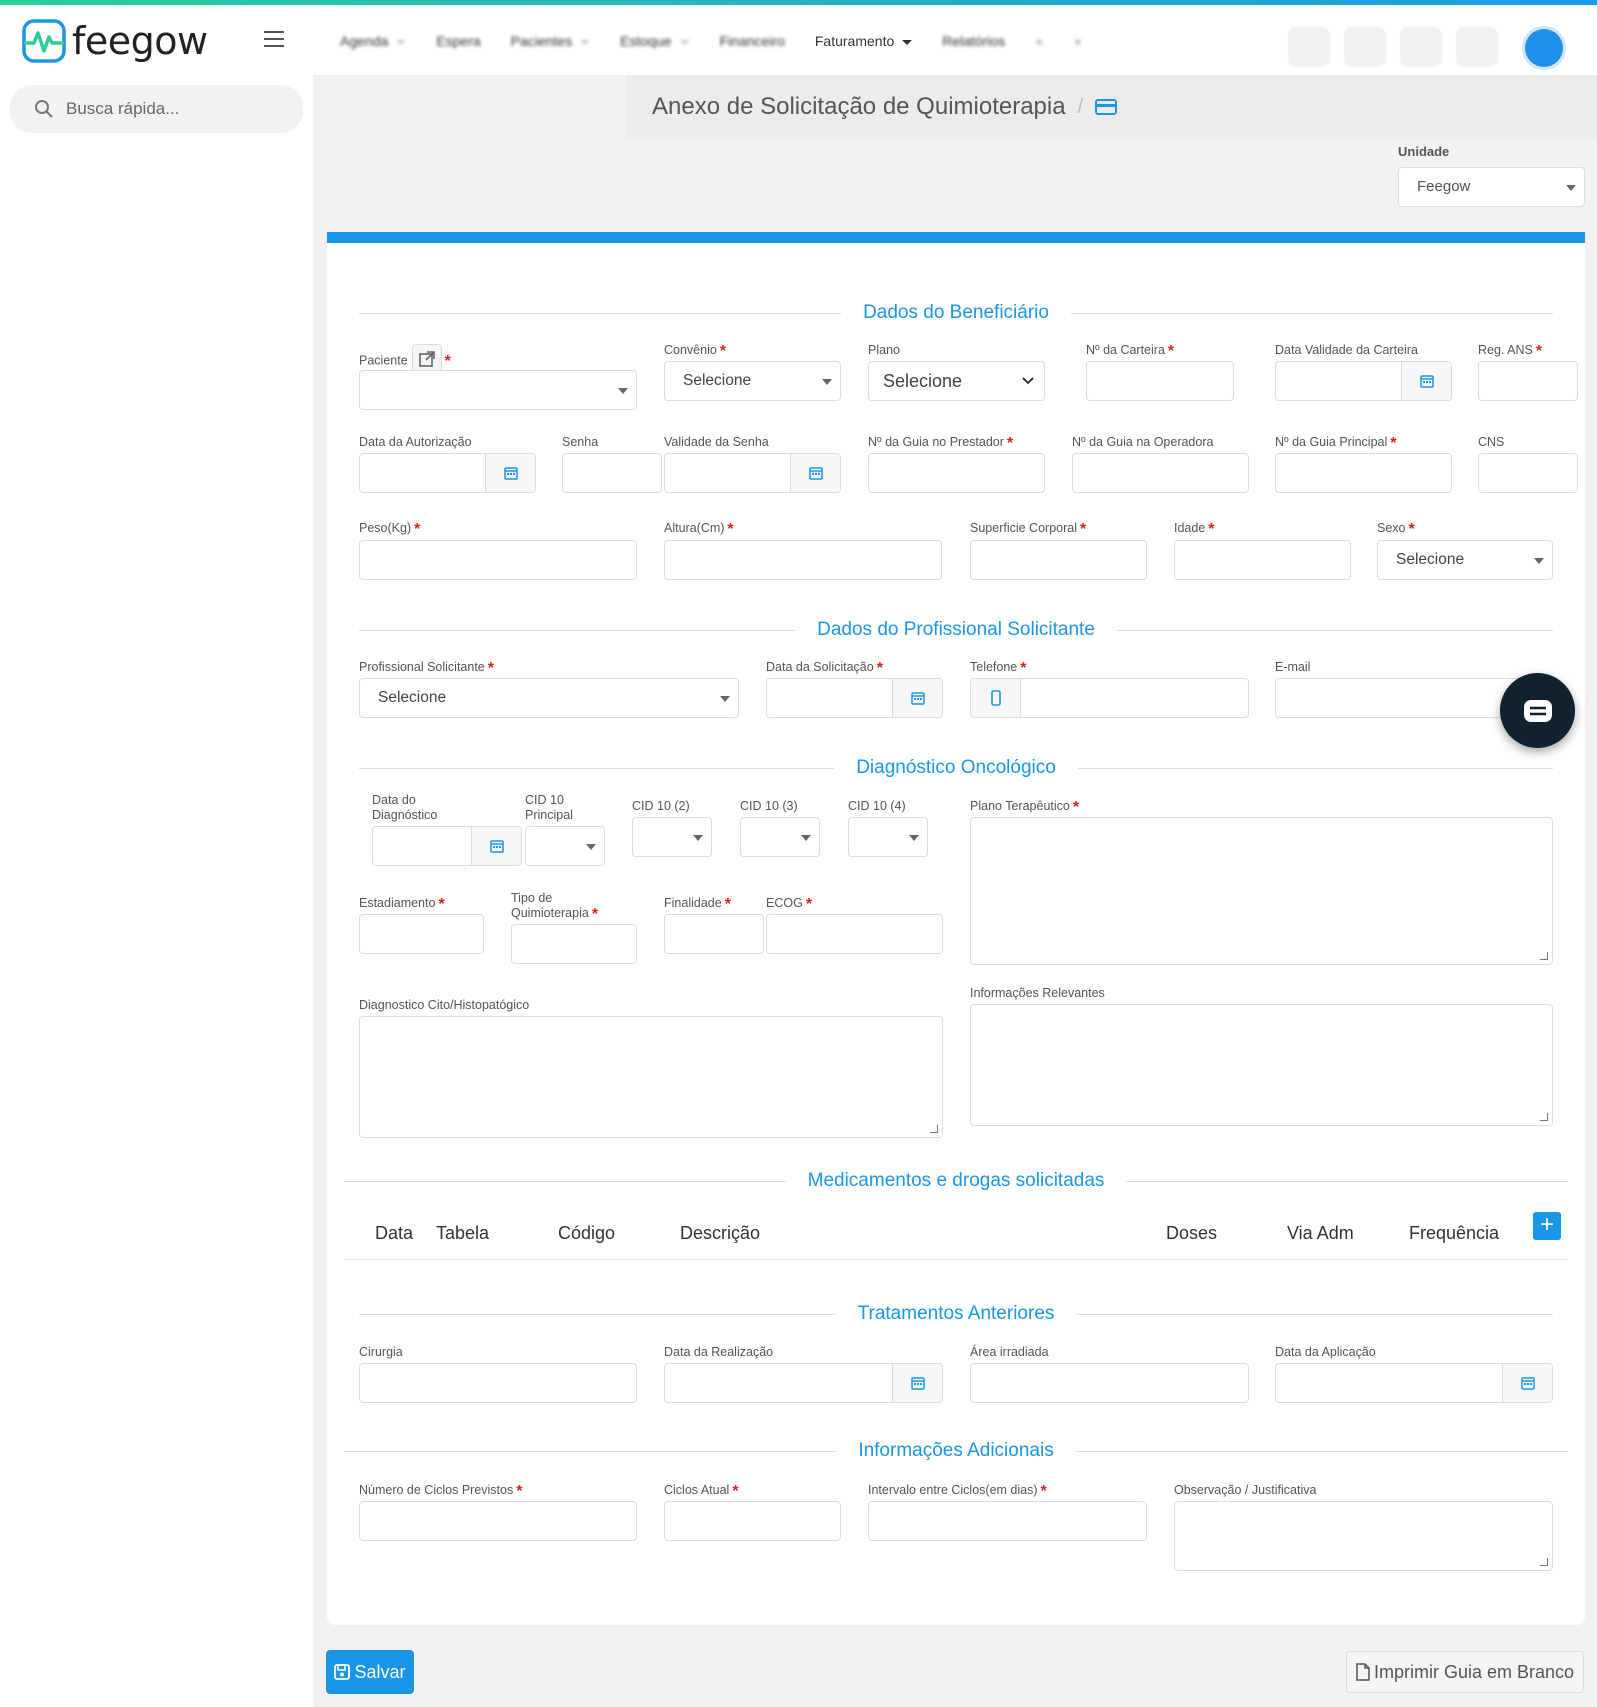 This screenshot has width=1597, height=1707. What do you see at coordinates (447, 846) in the screenshot?
I see `data-diagnostico-input` at bounding box center [447, 846].